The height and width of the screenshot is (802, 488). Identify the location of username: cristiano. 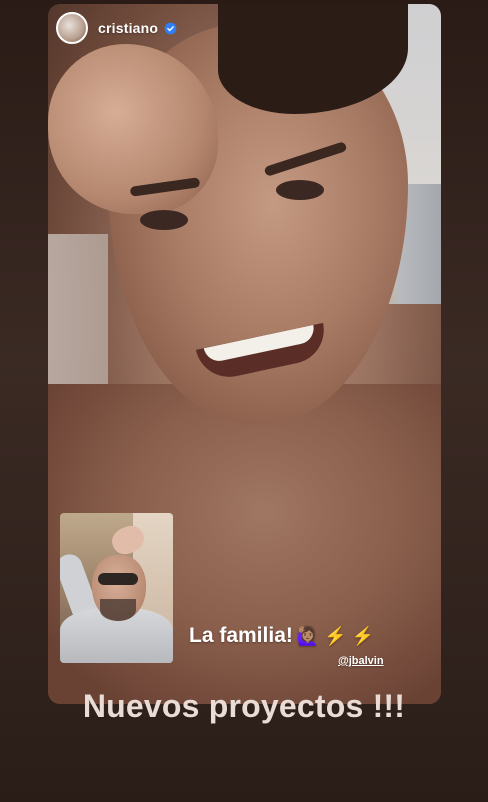
(128, 28).